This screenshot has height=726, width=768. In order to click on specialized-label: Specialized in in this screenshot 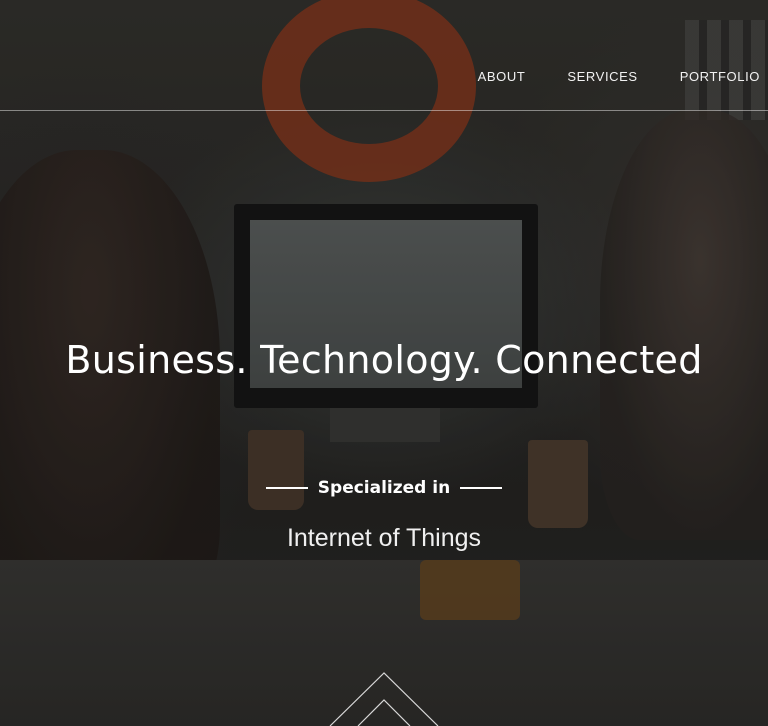, I will do `click(384, 488)`.